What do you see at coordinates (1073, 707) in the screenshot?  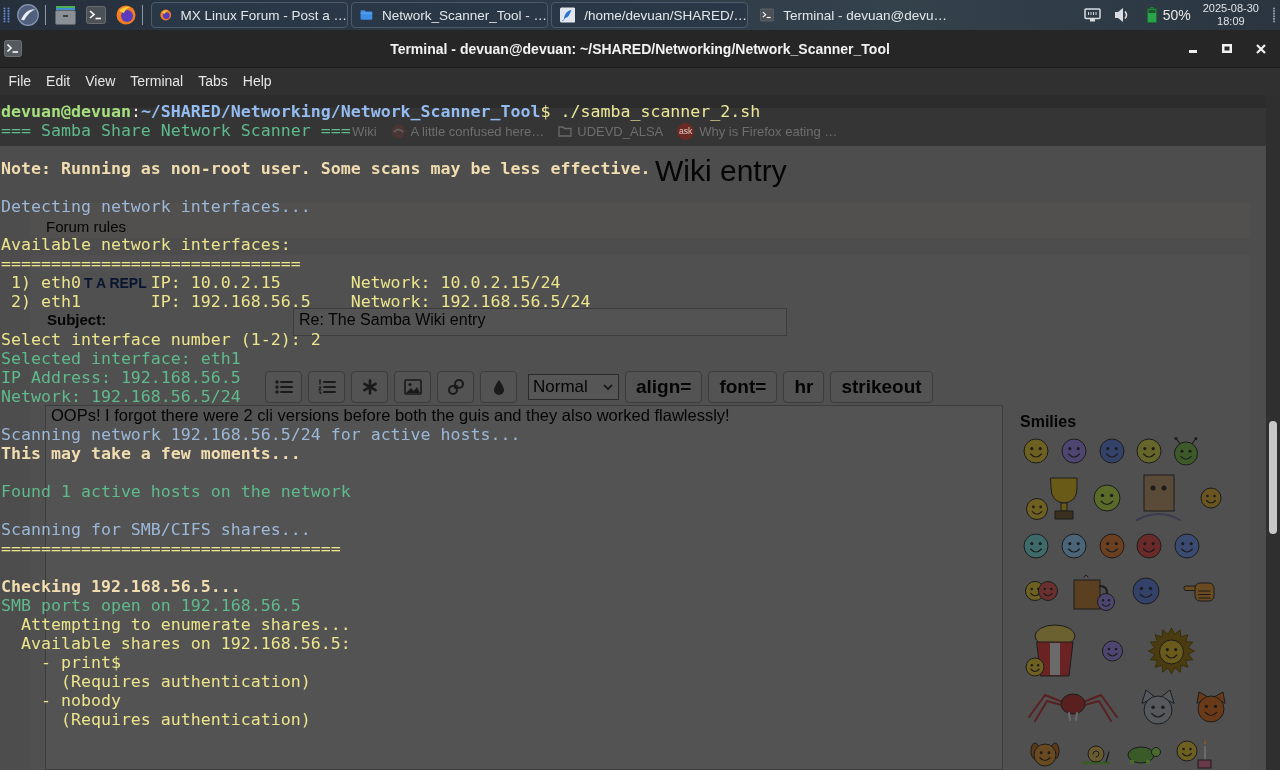 I see `spider-icon` at bounding box center [1073, 707].